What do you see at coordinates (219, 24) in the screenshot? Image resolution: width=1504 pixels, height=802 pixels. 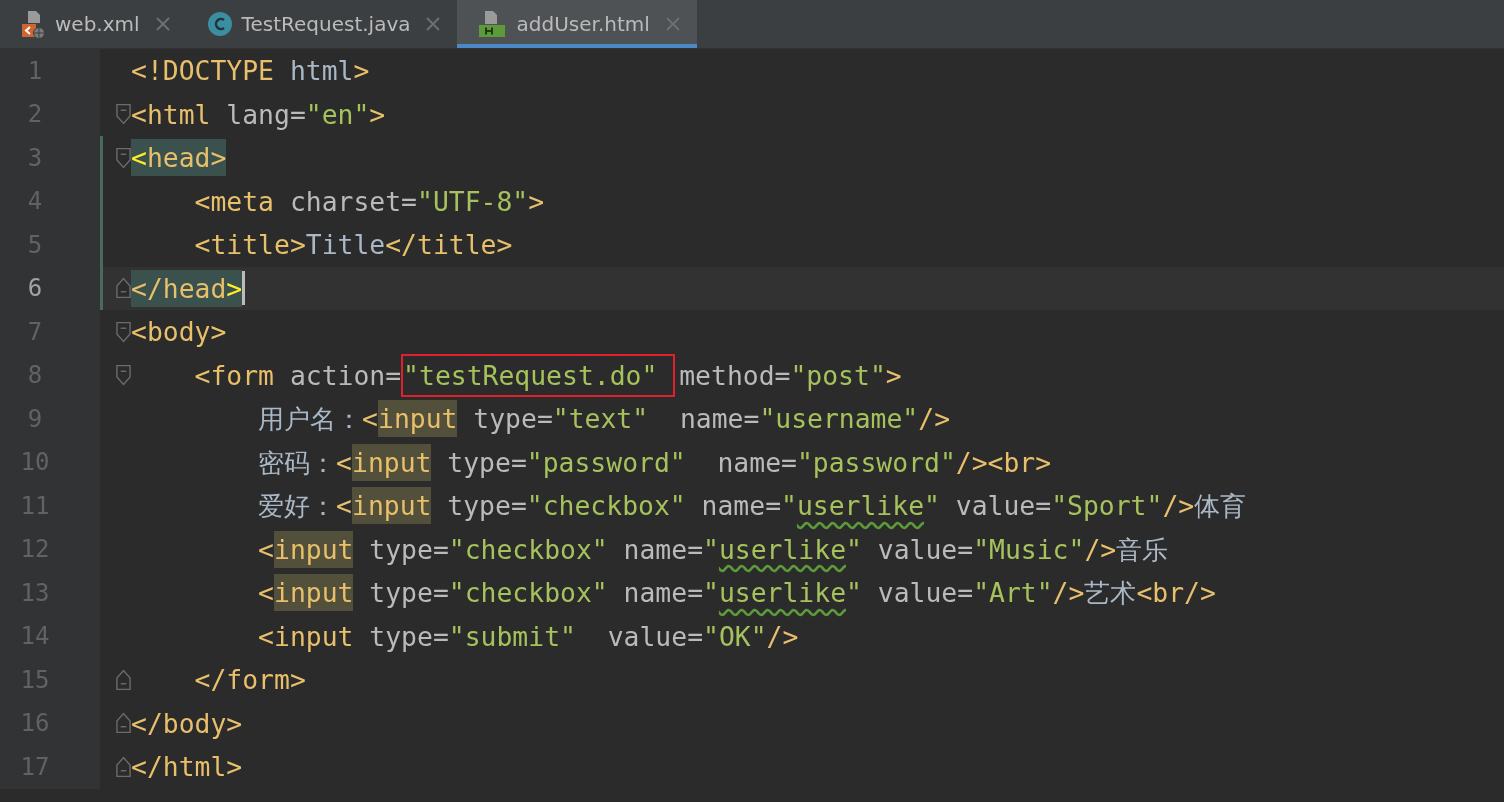 I see `class-icon` at bounding box center [219, 24].